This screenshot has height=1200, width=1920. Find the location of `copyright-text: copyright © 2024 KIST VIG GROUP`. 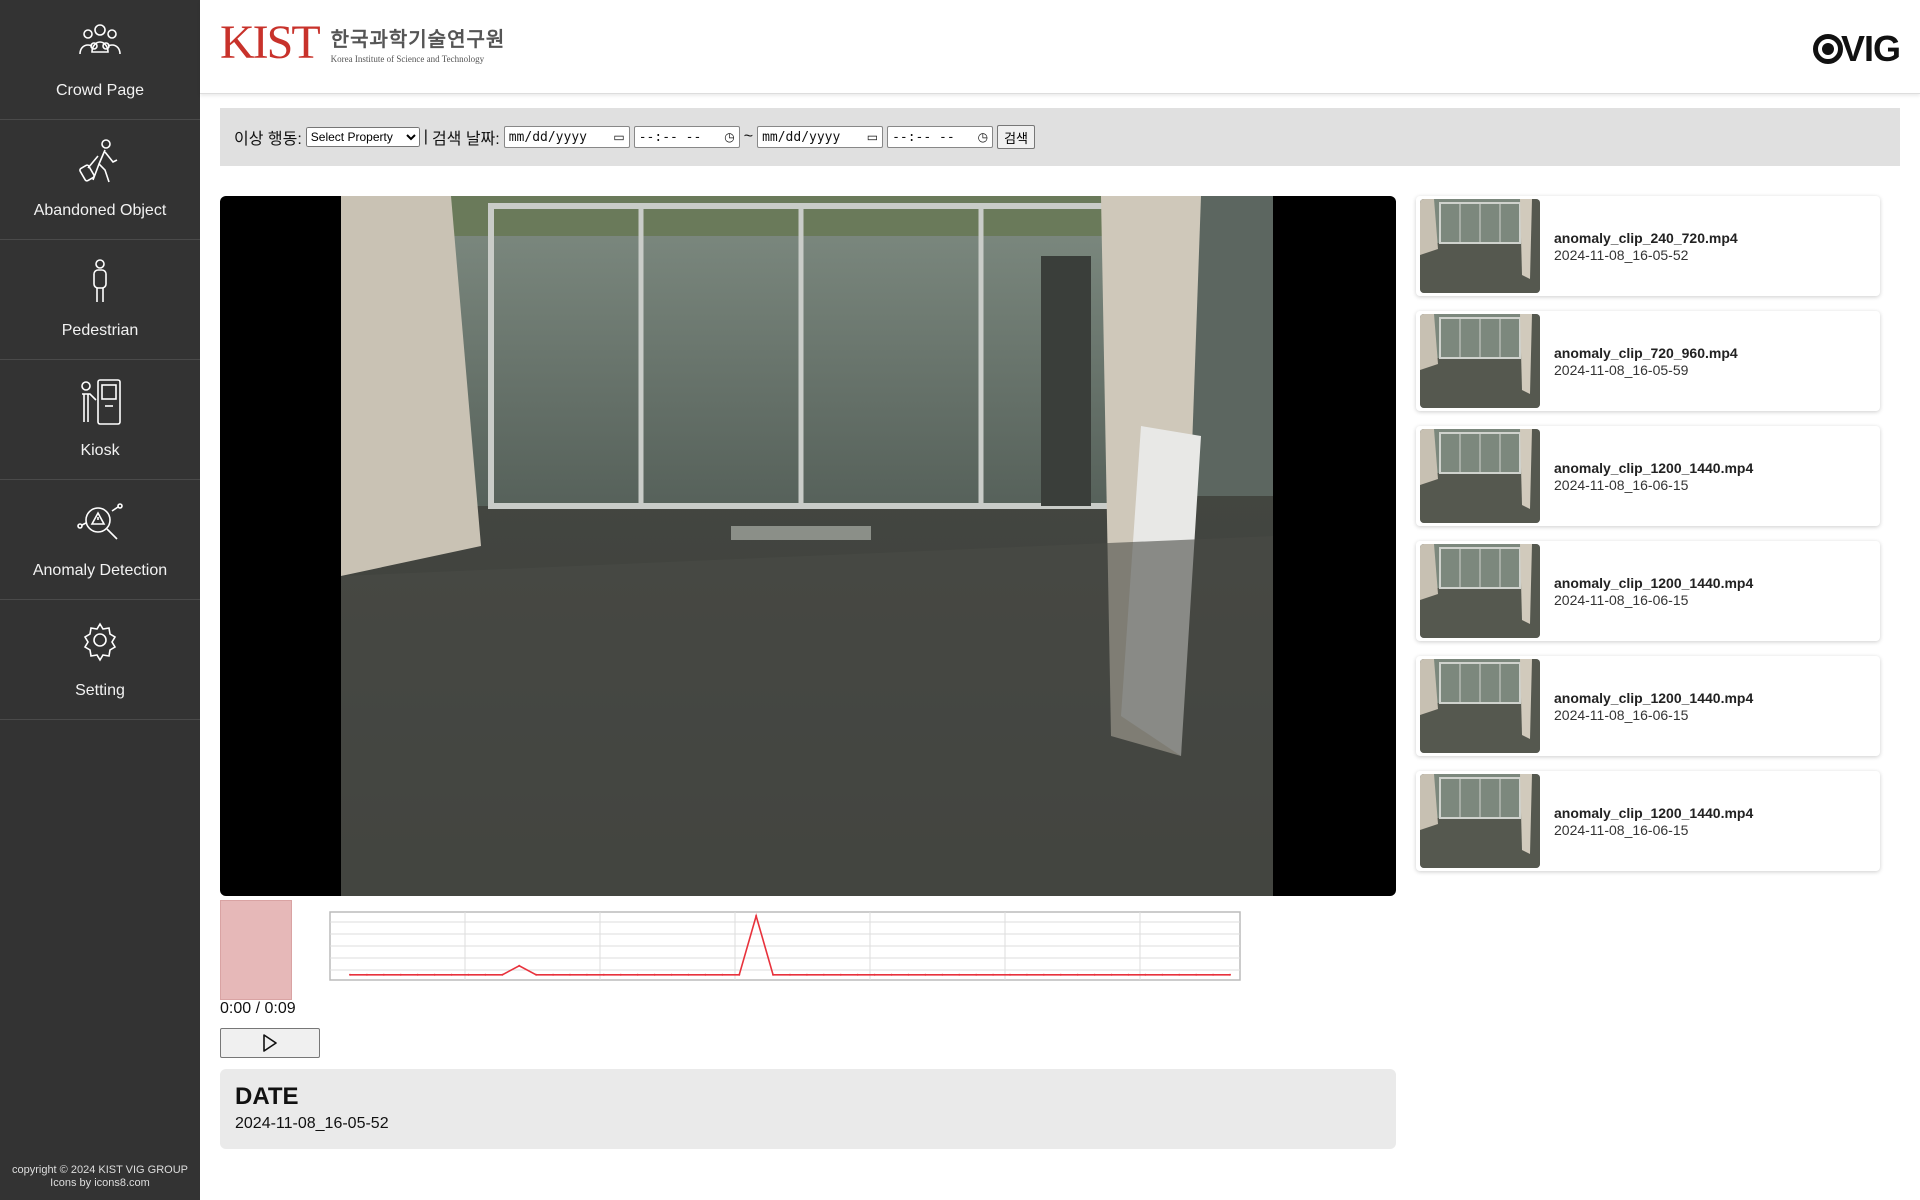

copyright-text: copyright © 2024 KIST VIG GROUP is located at coordinates (100, 1170).